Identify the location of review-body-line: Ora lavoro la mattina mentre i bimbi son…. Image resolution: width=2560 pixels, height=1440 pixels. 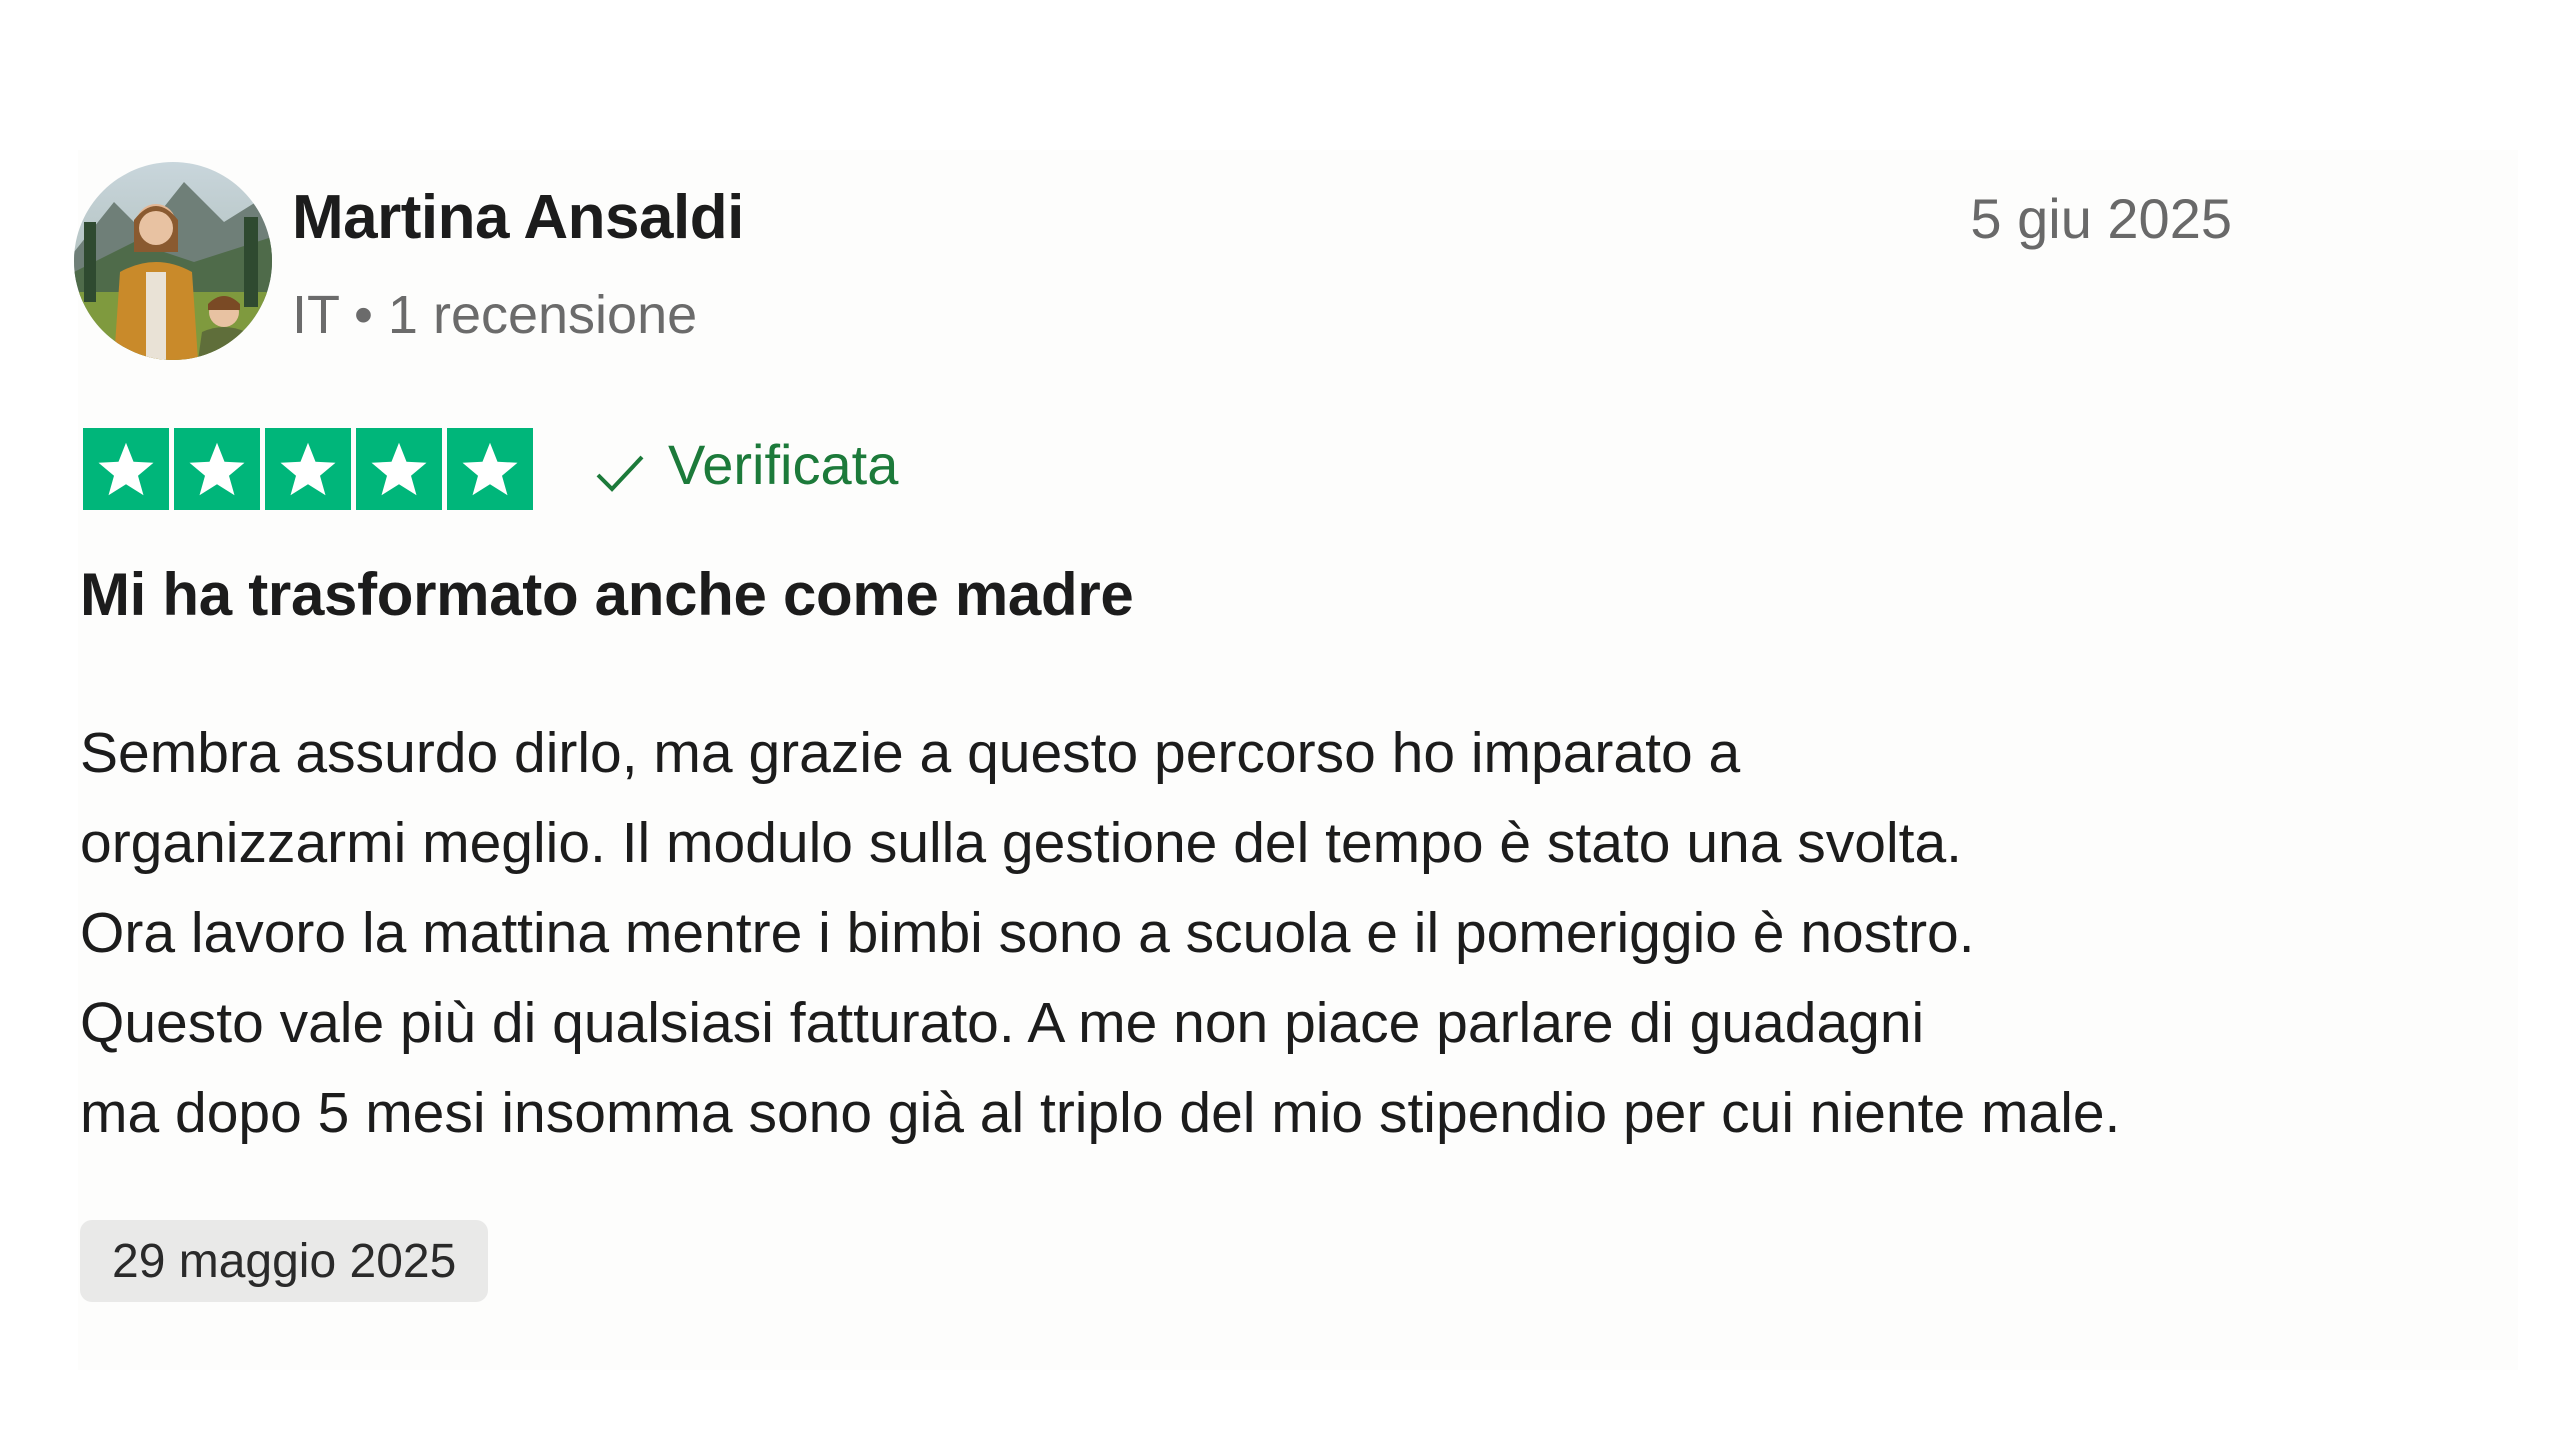
(1027, 933).